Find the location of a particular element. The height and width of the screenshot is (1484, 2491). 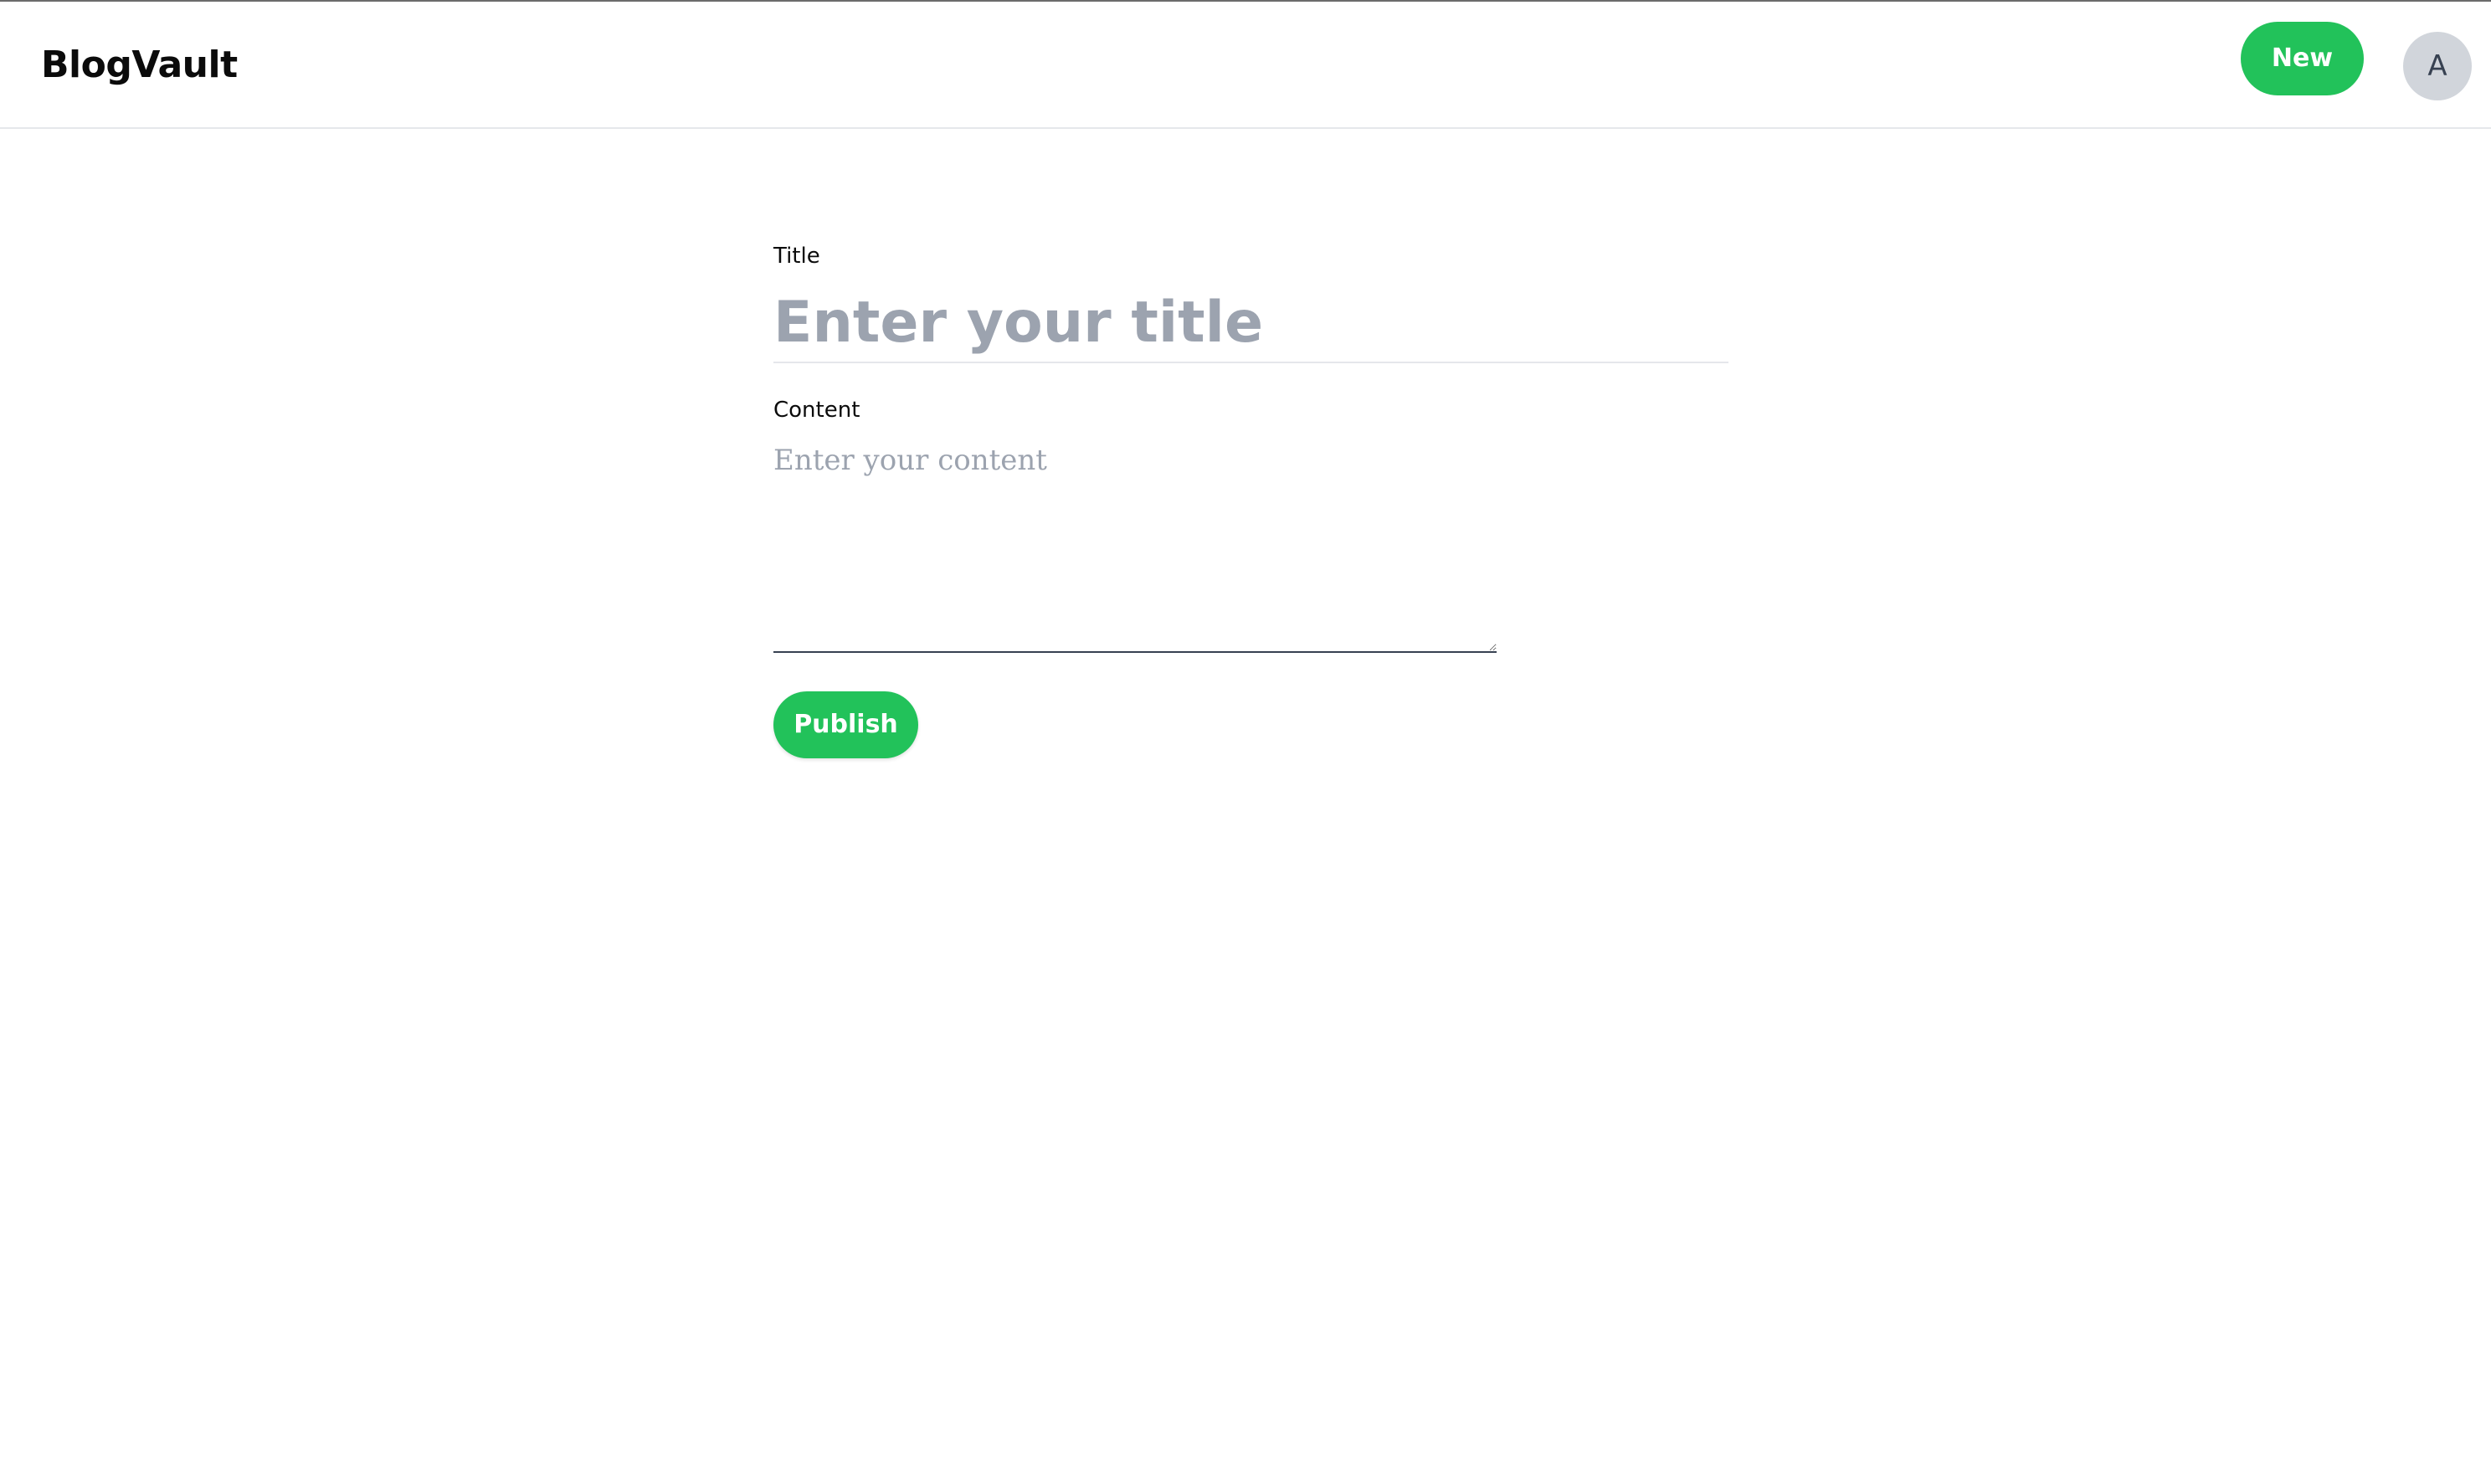

brand-logo: BlogVault is located at coordinates (139, 66).